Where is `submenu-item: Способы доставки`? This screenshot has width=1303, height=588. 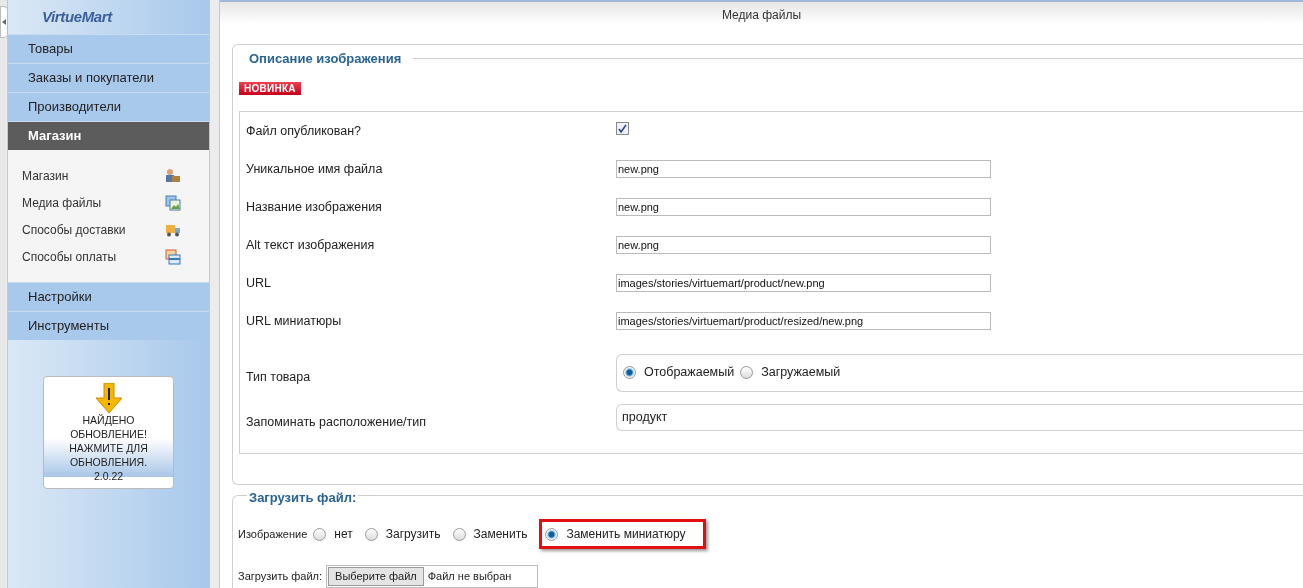 submenu-item: Способы доставки is located at coordinates (74, 229).